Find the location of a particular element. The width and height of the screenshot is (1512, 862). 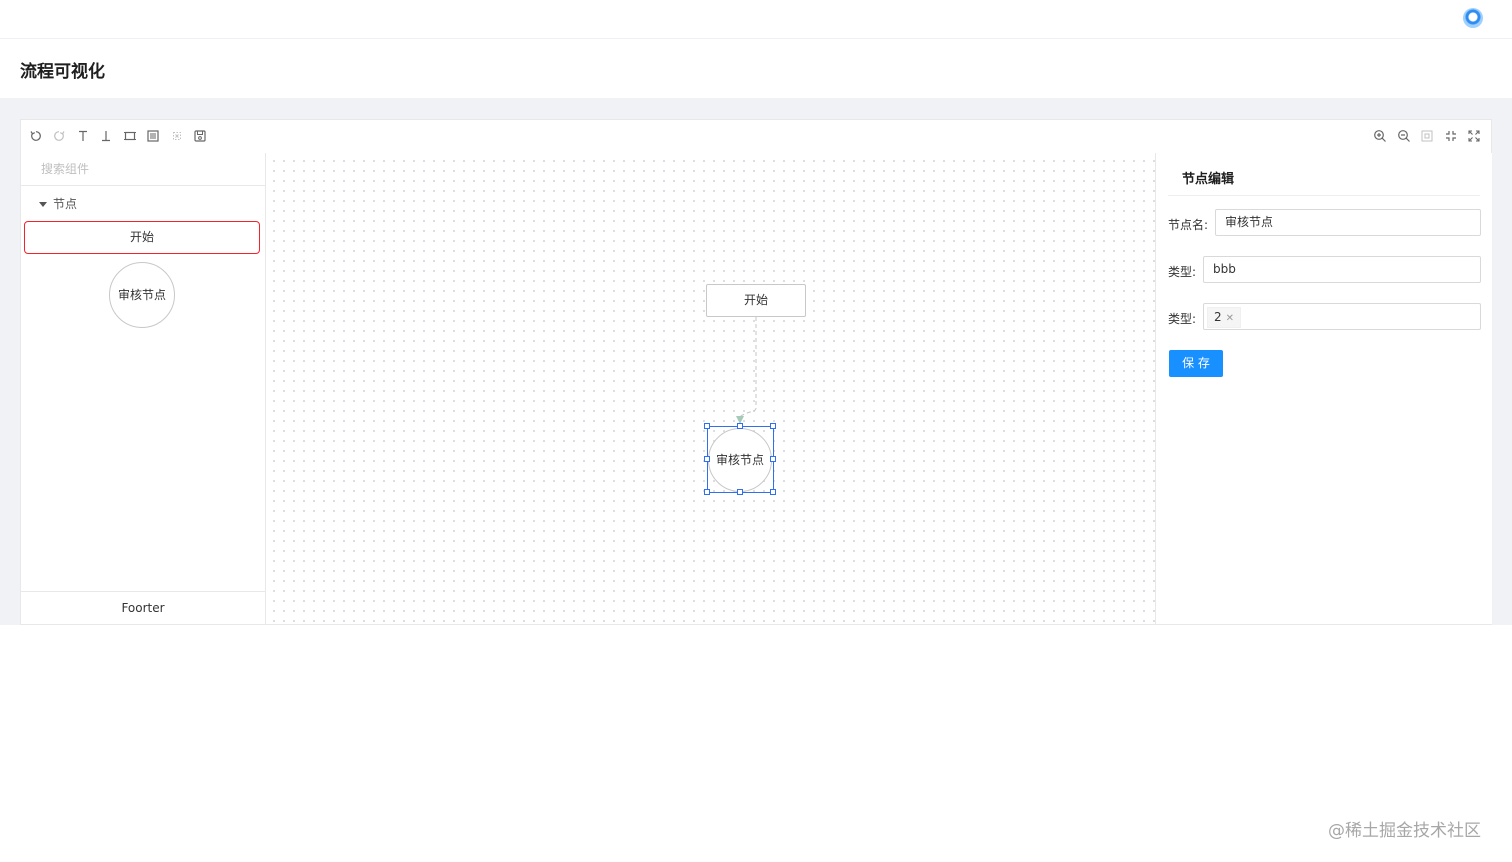

search-input is located at coordinates (141, 169).